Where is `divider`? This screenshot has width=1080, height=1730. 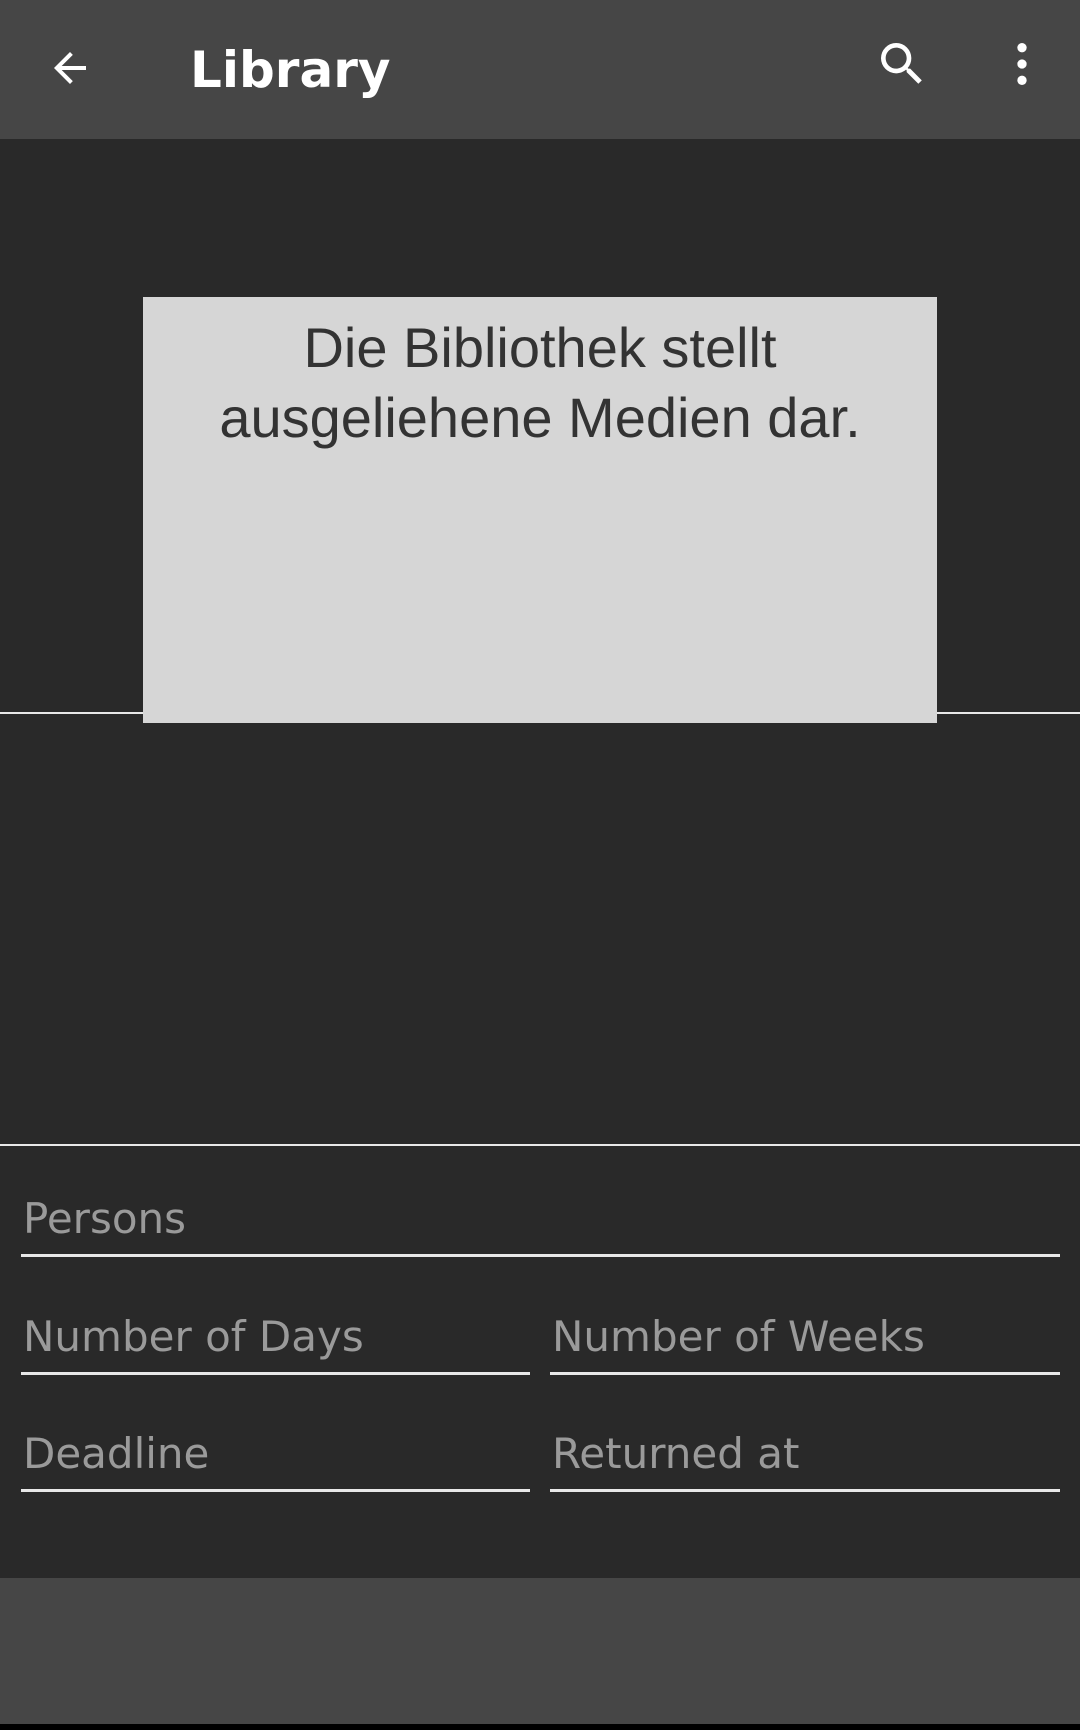 divider is located at coordinates (540, 1145).